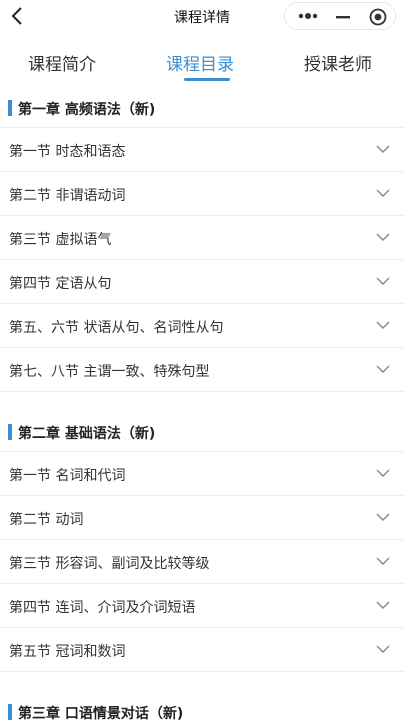  What do you see at coordinates (109, 564) in the screenshot?
I see `section-title: 第三节 形容词、副词及比较等级` at bounding box center [109, 564].